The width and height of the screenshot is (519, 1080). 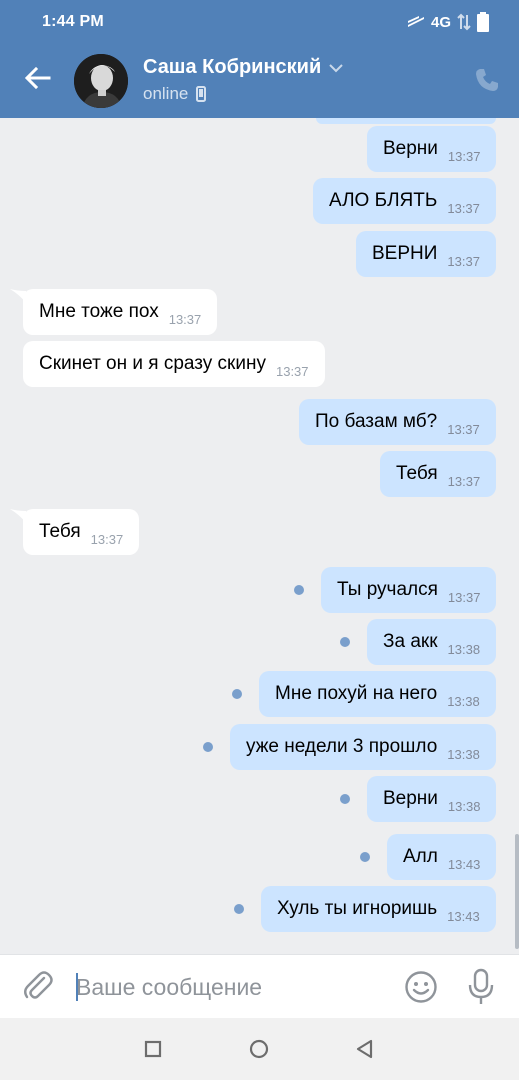 I want to click on chevron-down-icon, so click(x=336, y=67).